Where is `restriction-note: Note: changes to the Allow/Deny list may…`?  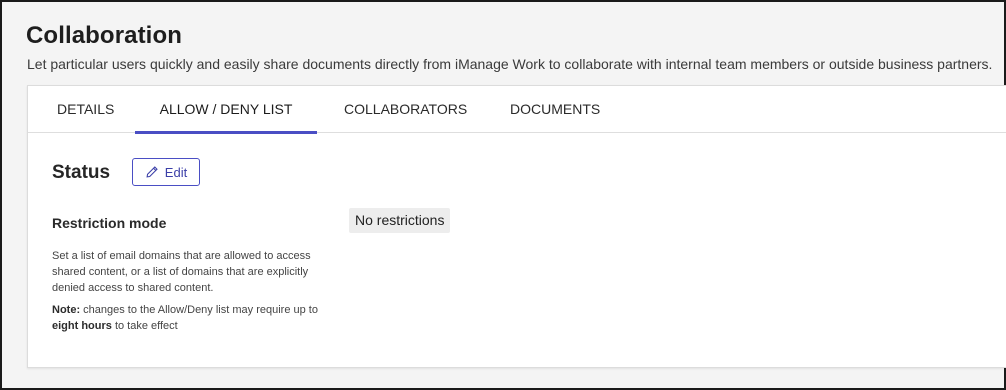
restriction-note: Note: changes to the Allow/Deny list may… is located at coordinates (197, 318).